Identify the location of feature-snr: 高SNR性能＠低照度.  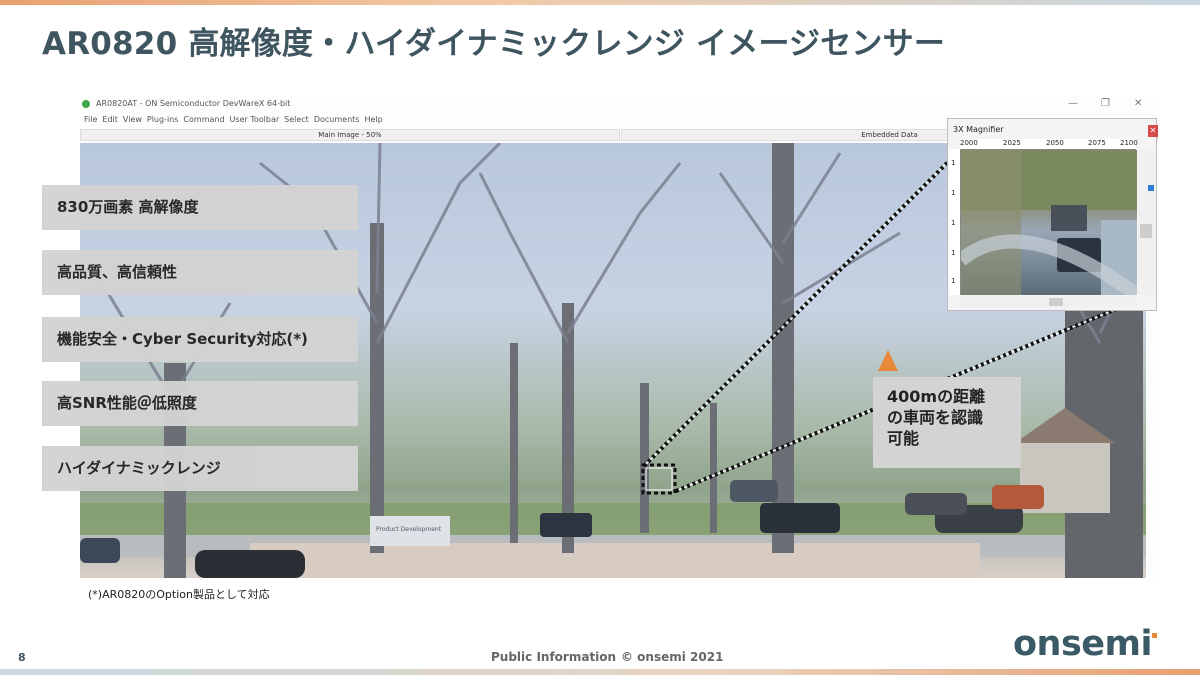
(200, 403).